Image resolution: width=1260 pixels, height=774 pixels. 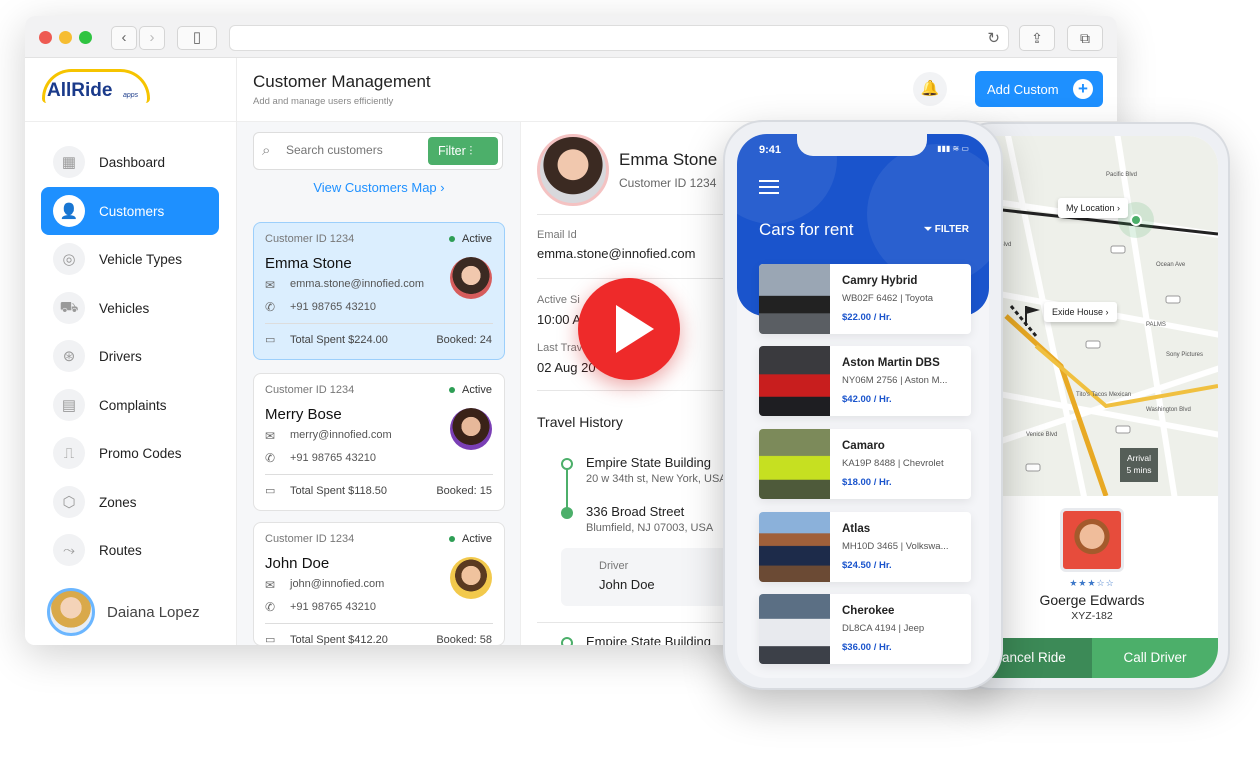 What do you see at coordinates (629, 329) in the screenshot?
I see `play-video-button` at bounding box center [629, 329].